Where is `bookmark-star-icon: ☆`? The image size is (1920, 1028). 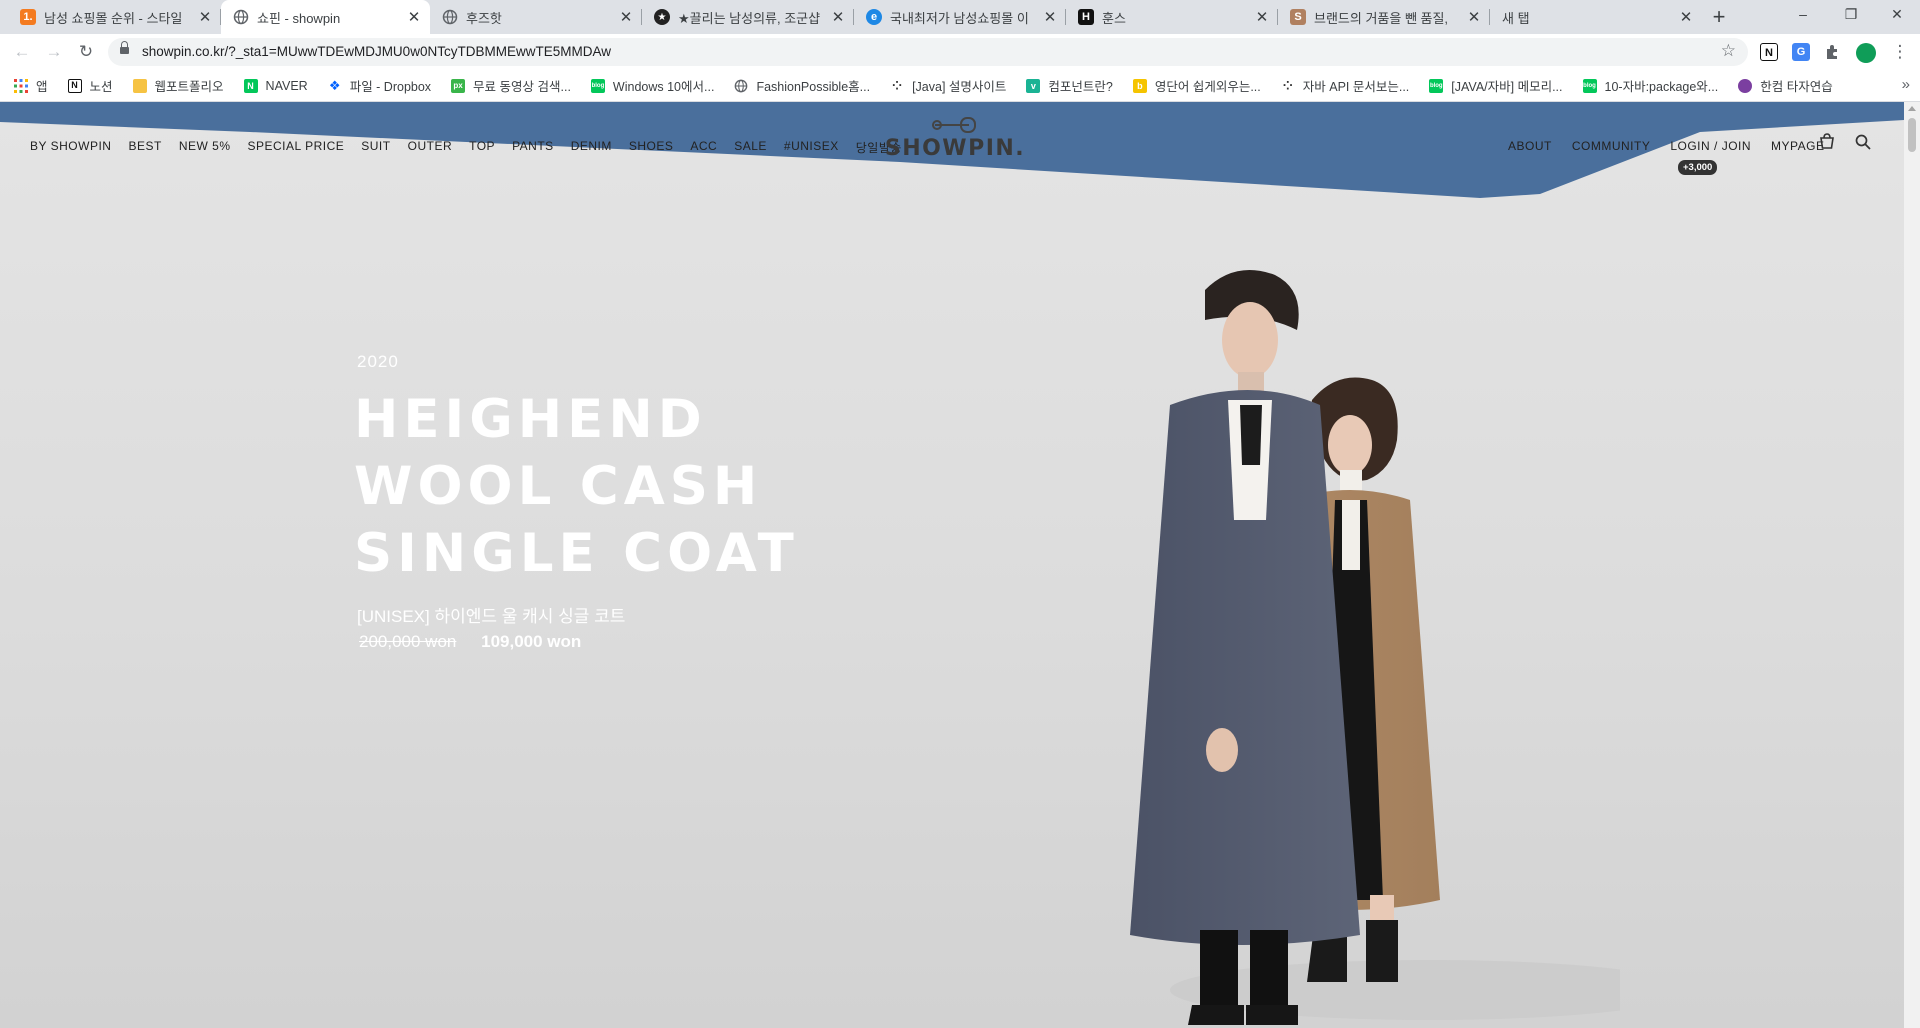
bookmark-star-icon: ☆ is located at coordinates (1728, 51).